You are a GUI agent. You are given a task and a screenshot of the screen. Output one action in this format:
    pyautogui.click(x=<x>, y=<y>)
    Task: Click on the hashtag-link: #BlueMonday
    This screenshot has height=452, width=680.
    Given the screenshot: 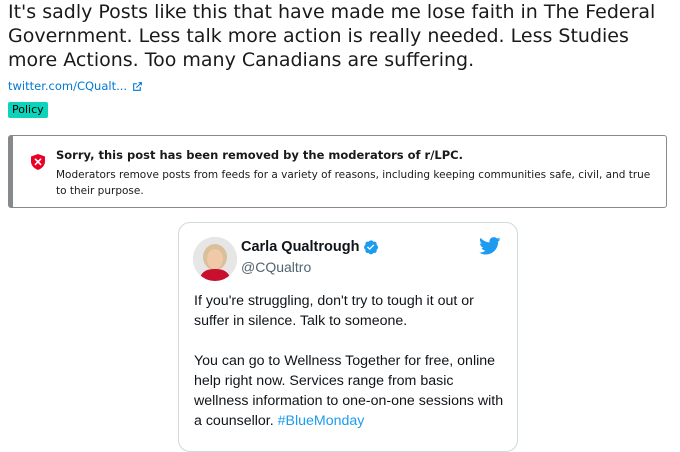 What is the action you would take?
    pyautogui.click(x=321, y=421)
    